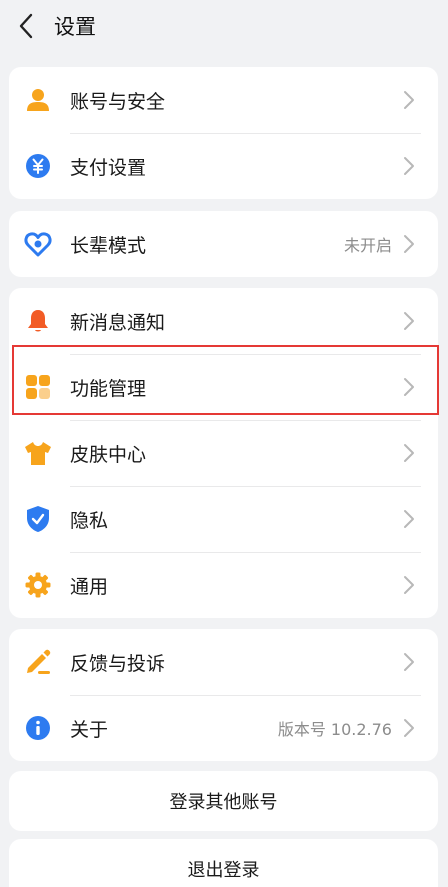 Image resolution: width=448 pixels, height=887 pixels. I want to click on yuan-icon, so click(38, 166).